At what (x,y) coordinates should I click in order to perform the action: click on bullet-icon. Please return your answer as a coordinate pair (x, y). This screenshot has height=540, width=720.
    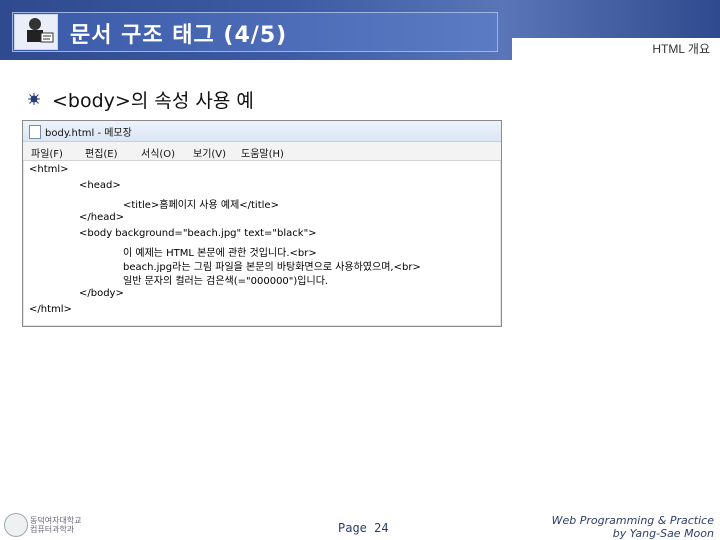
    Looking at the image, I should click on (34, 97).